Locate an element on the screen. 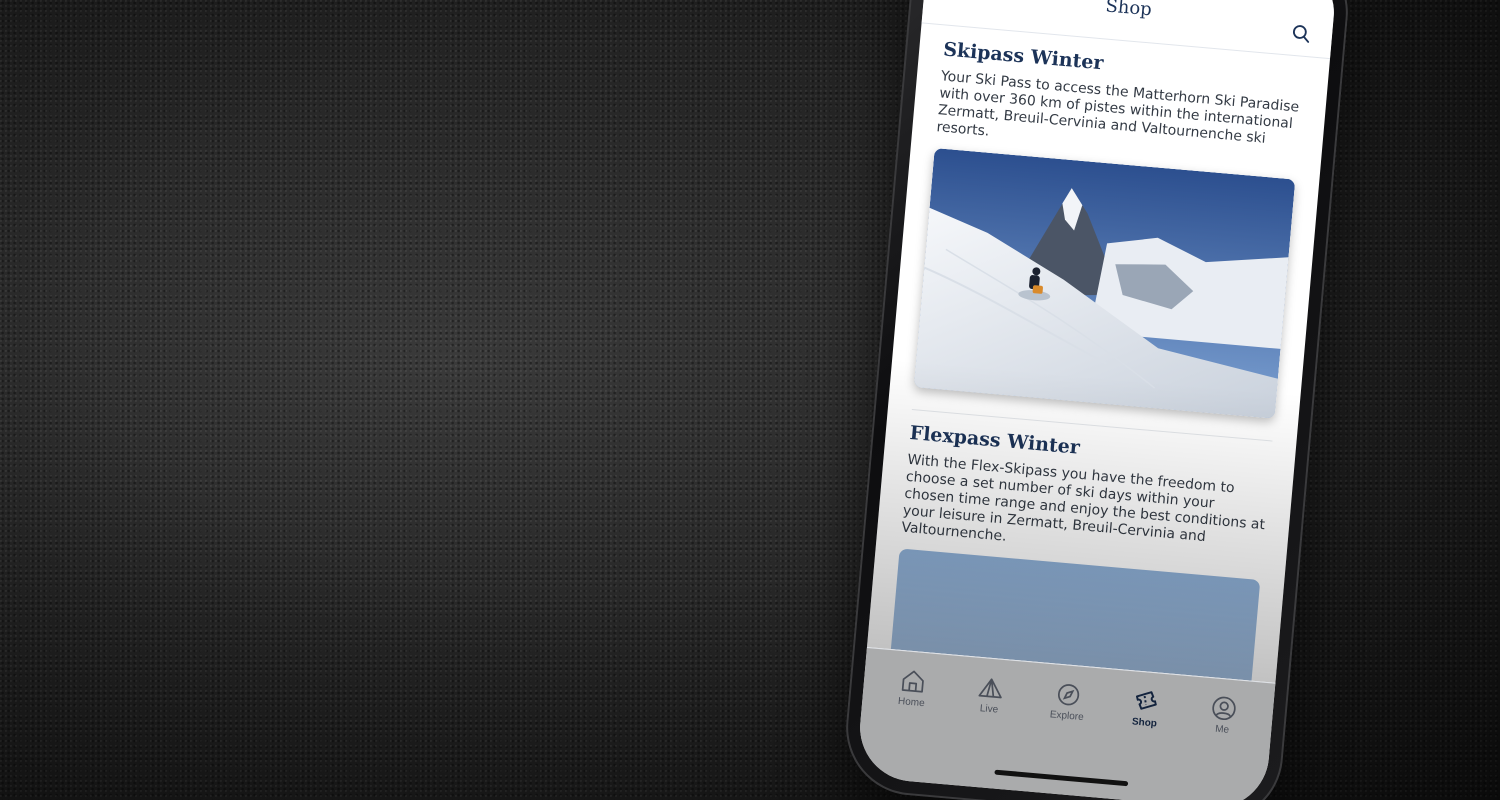  tab-me: Me is located at coordinates (1223, 715).